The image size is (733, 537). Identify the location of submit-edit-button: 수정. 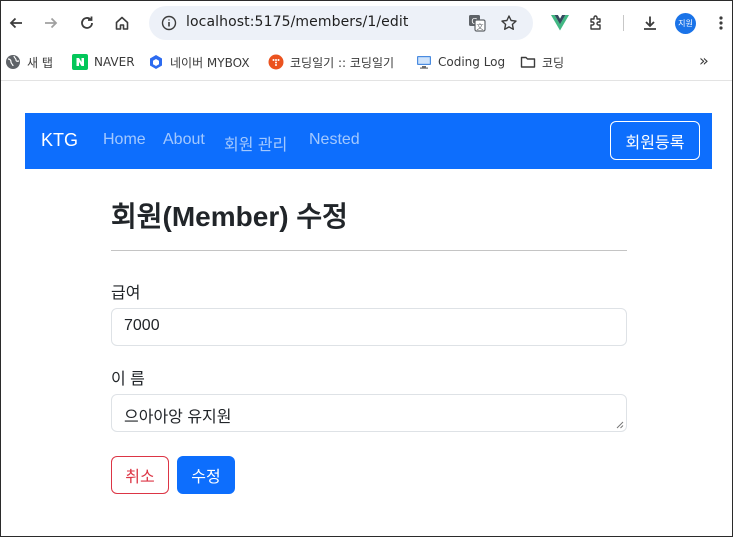
(206, 475).